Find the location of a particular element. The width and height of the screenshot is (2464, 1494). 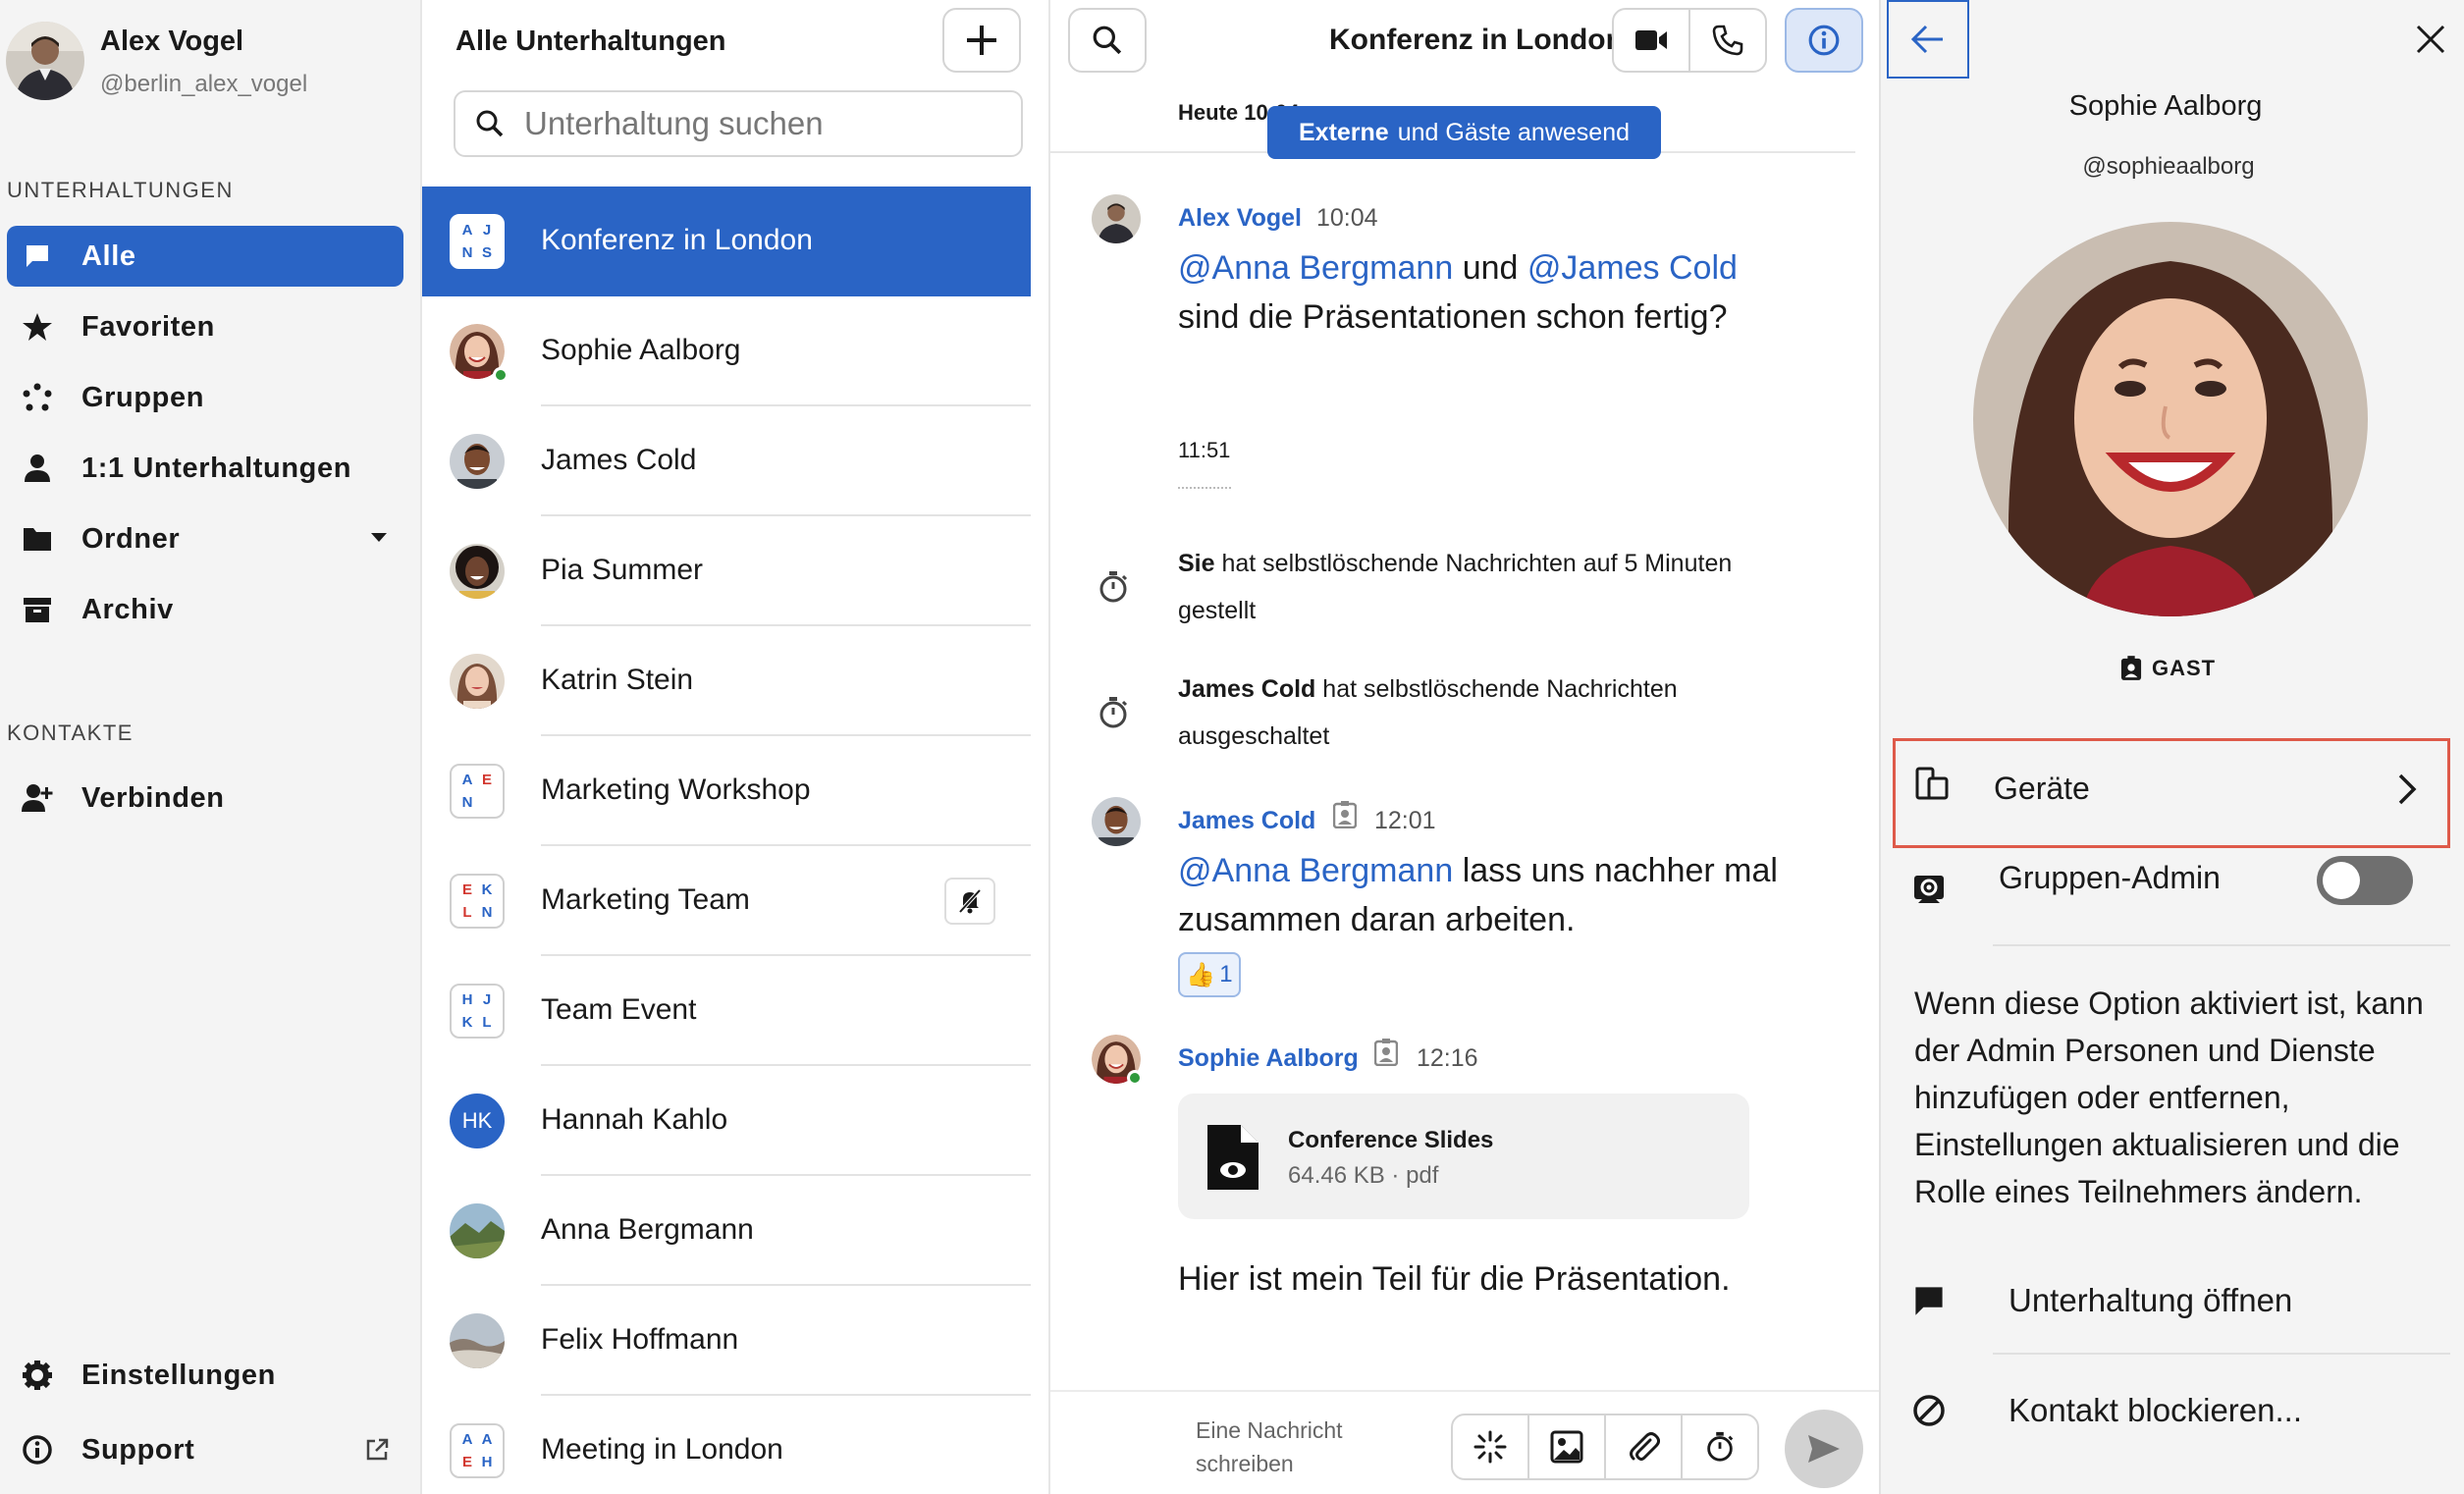

sidebar-item-all: Alle is located at coordinates (205, 256).